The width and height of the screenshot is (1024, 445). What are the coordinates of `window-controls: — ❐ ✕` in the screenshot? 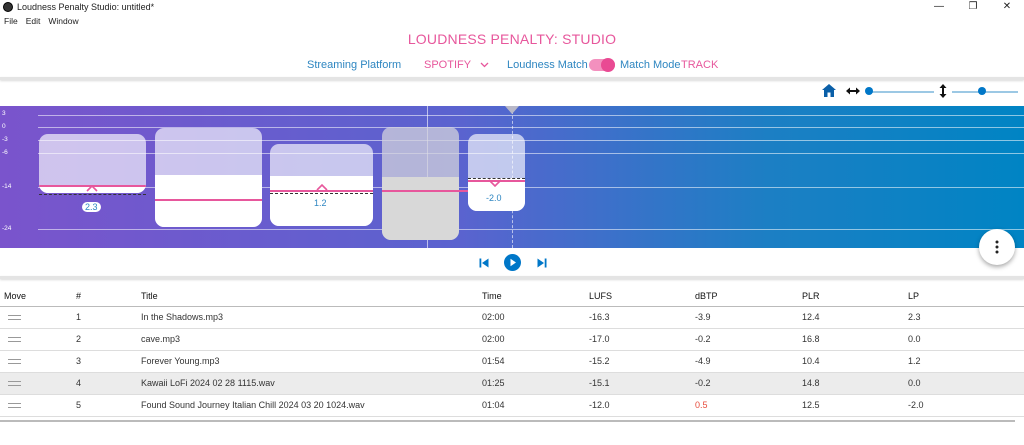 It's located at (973, 7).